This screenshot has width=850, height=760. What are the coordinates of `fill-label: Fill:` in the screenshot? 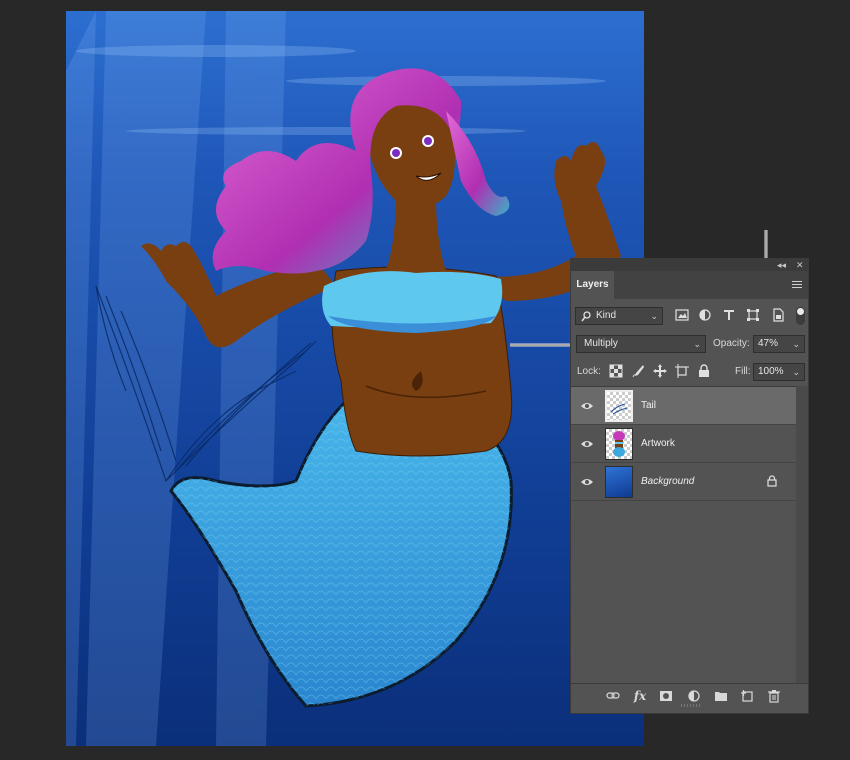 It's located at (743, 371).